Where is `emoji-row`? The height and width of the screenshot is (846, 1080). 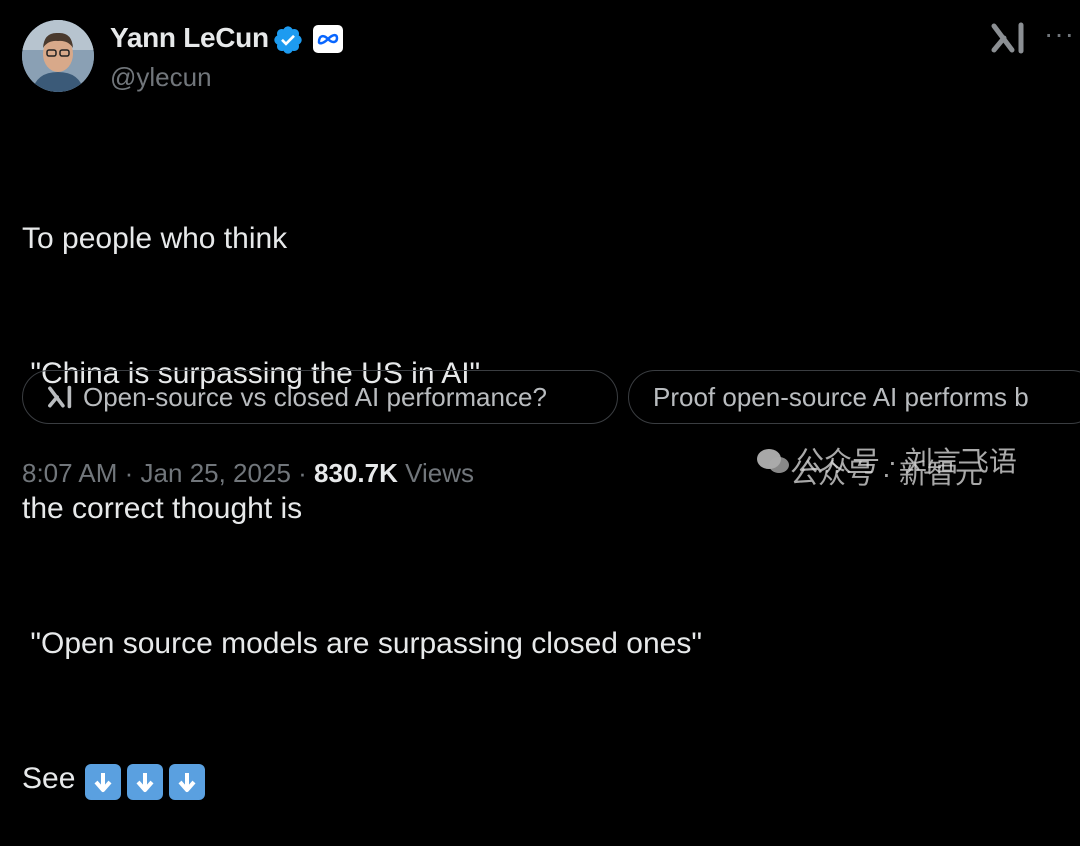 emoji-row is located at coordinates (145, 782).